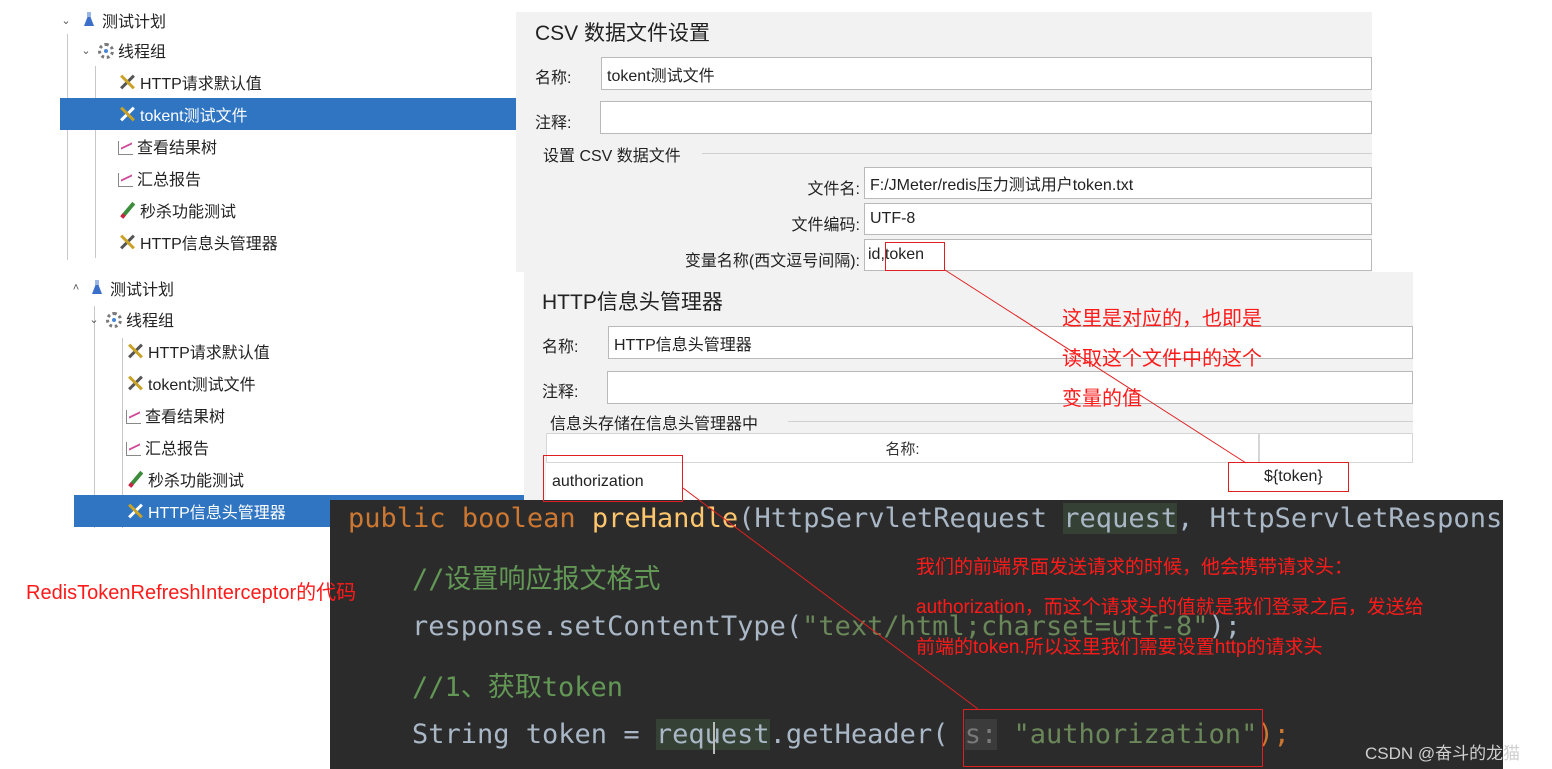 The width and height of the screenshot is (1552, 769). What do you see at coordinates (191, 593) in the screenshot?
I see `annotation-interceptor: RedisTokenRefreshInterceptor的代码` at bounding box center [191, 593].